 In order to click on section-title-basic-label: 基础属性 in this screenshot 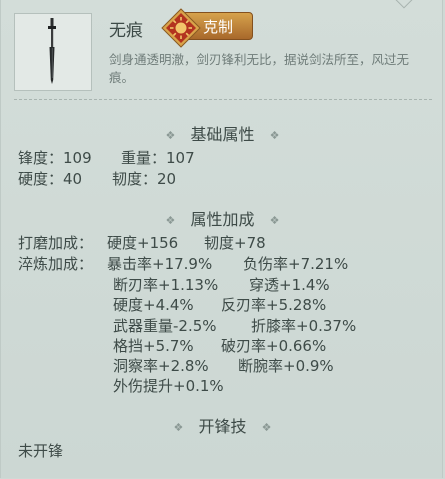, I will do `click(222, 134)`.